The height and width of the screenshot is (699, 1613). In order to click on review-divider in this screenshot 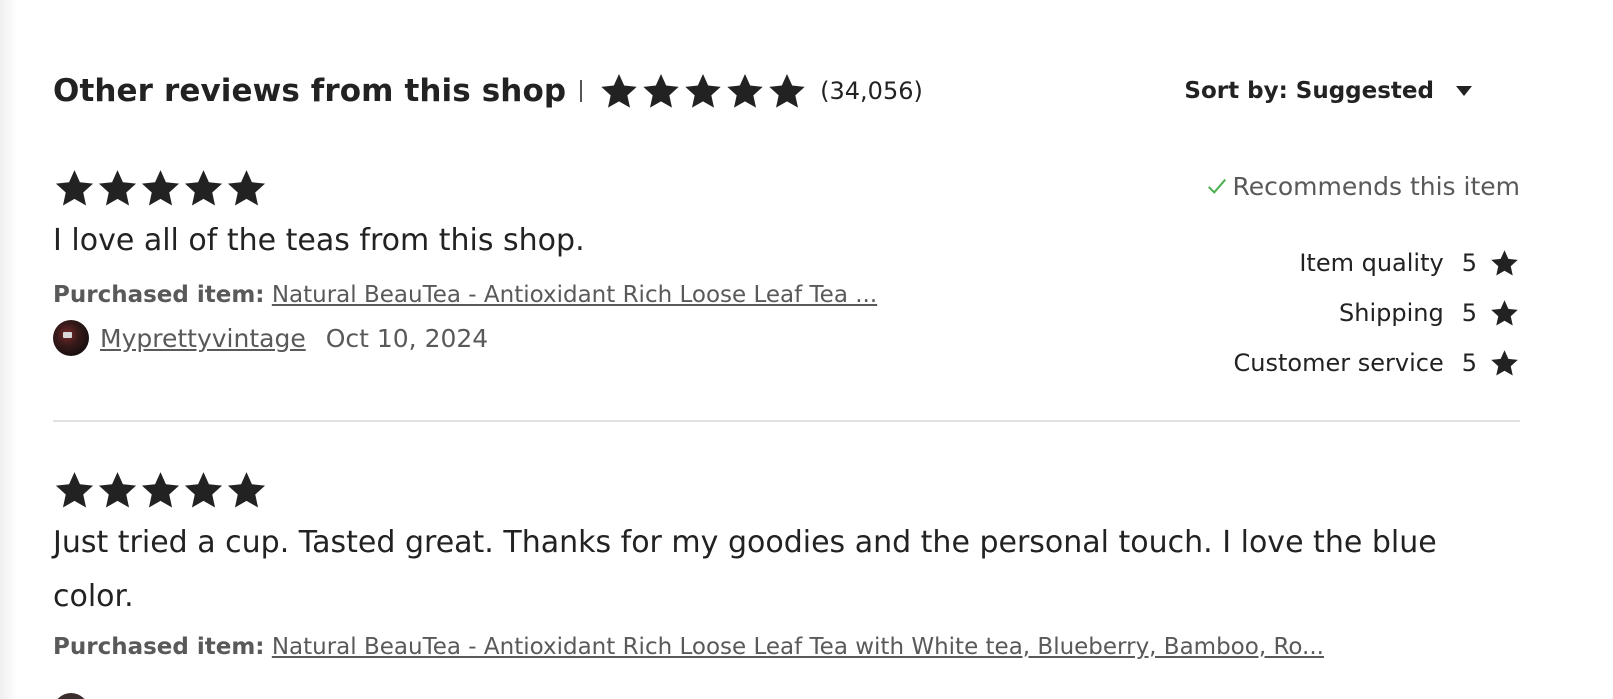, I will do `click(786, 421)`.